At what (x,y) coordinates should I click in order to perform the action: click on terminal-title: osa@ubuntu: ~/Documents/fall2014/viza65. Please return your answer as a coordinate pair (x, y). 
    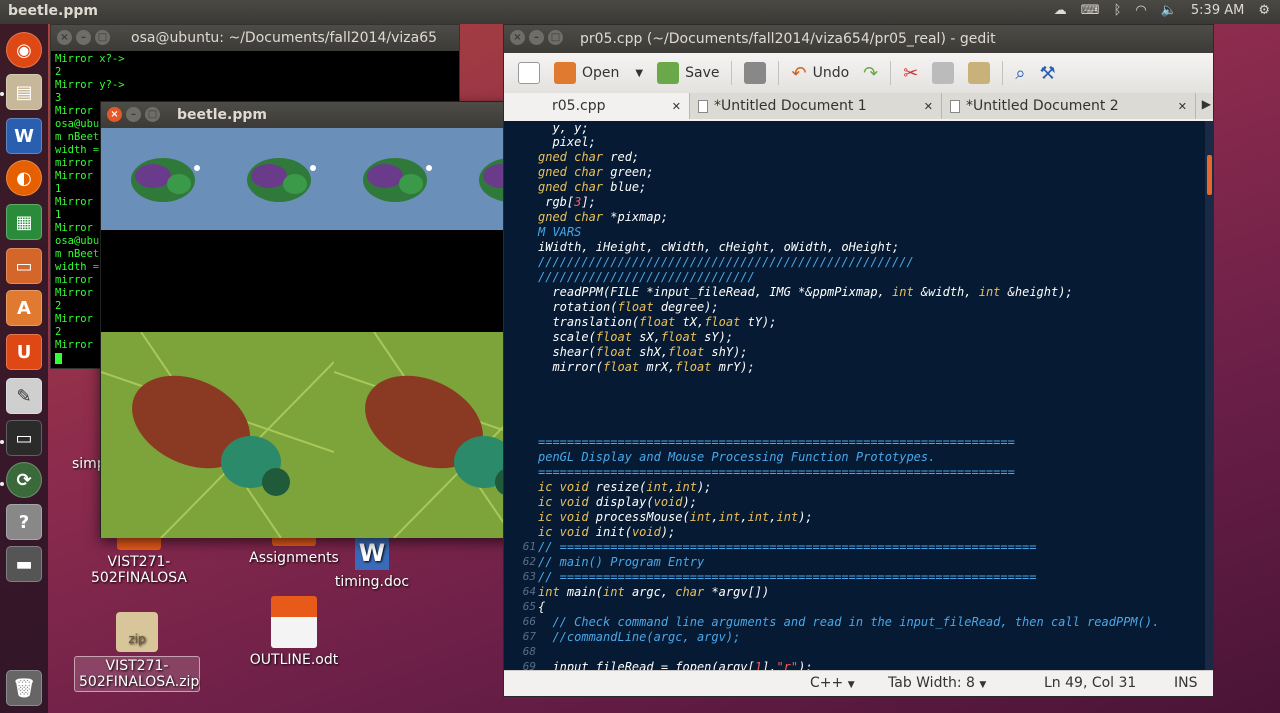
    Looking at the image, I should click on (284, 38).